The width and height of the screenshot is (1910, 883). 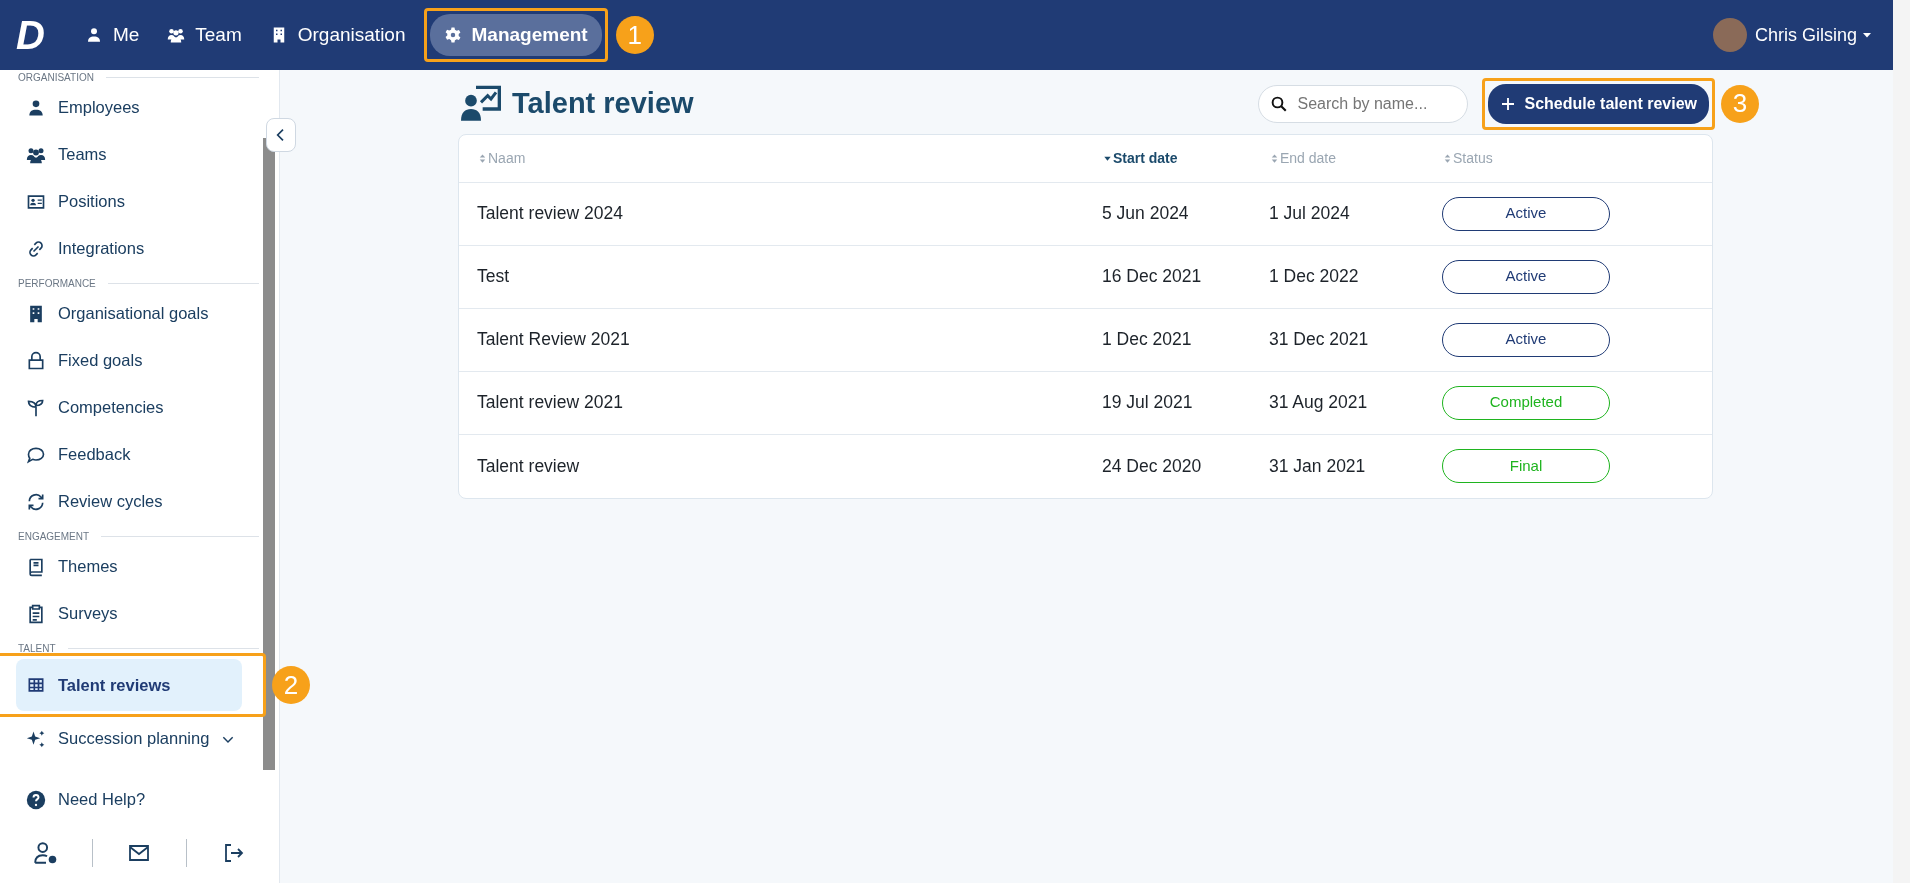 What do you see at coordinates (603, 103) in the screenshot?
I see `page-title: Talent review` at bounding box center [603, 103].